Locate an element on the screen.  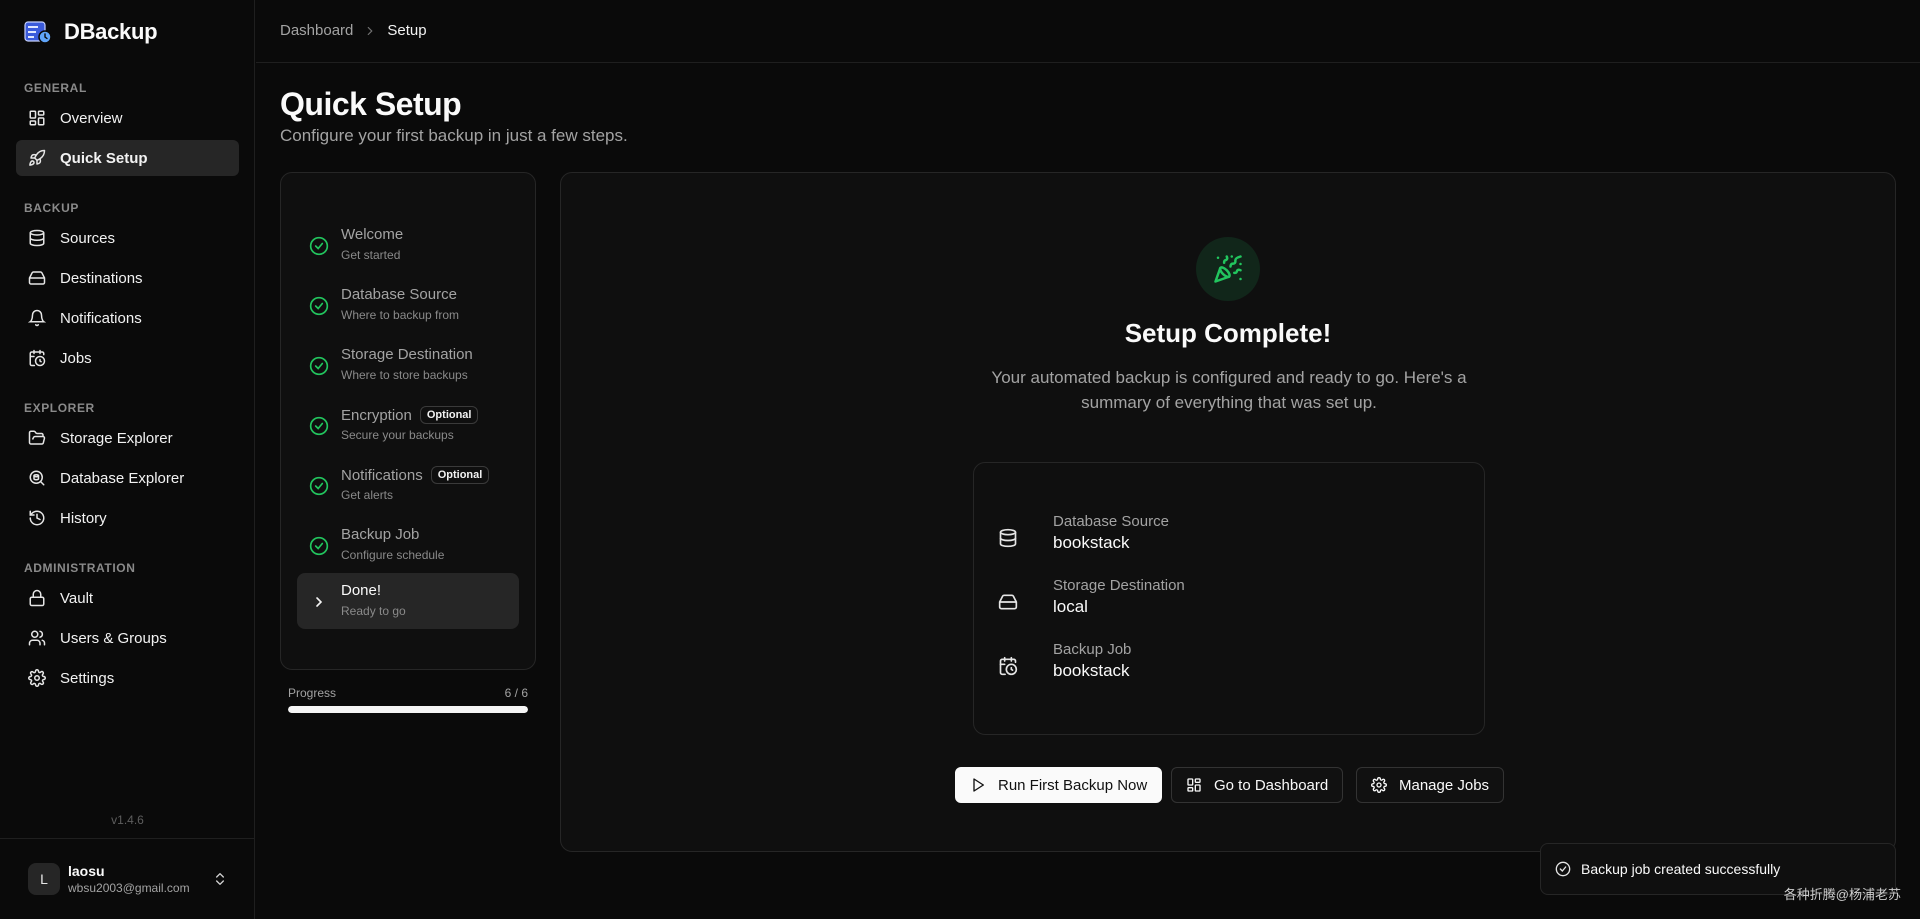
sidebar-item-destinations: Destinations is located at coordinates (127, 278).